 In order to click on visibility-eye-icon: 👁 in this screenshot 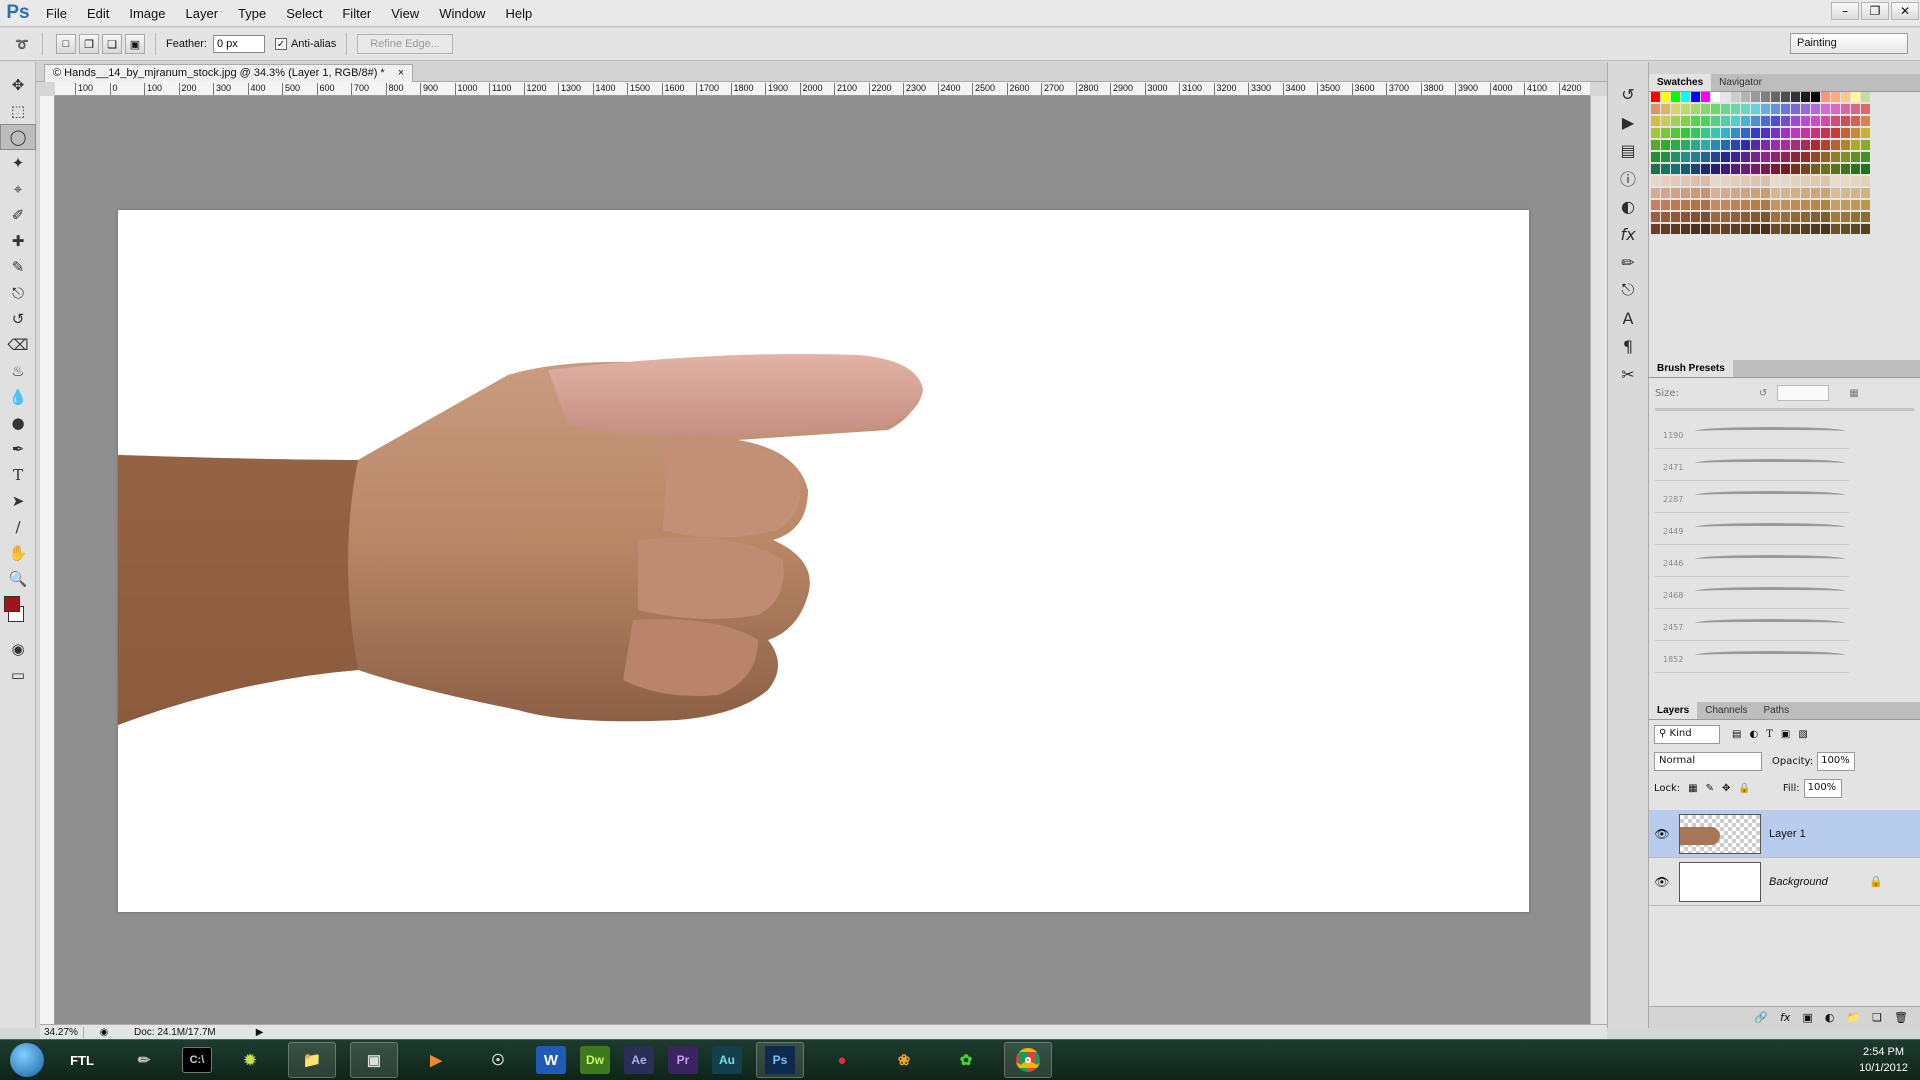, I will do `click(1662, 834)`.